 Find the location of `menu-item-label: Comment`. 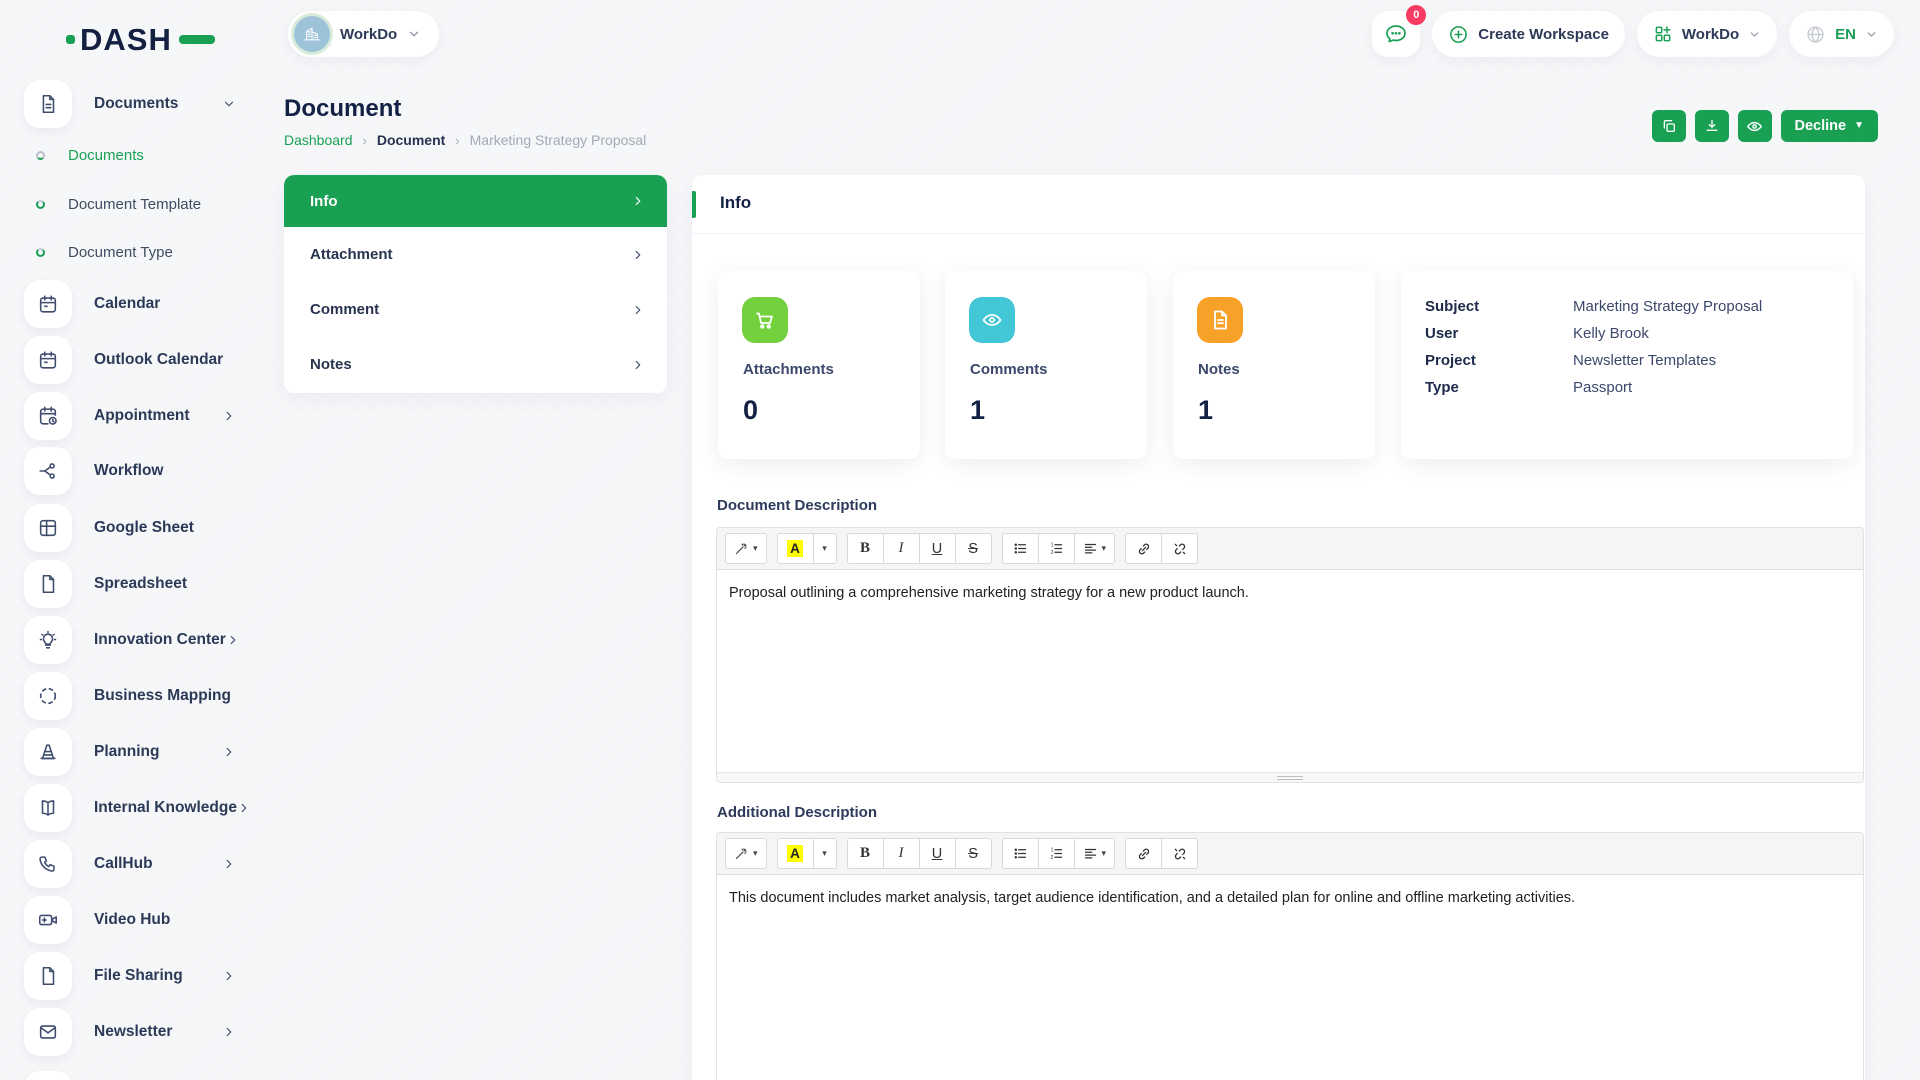

menu-item-label: Comment is located at coordinates (345, 309).